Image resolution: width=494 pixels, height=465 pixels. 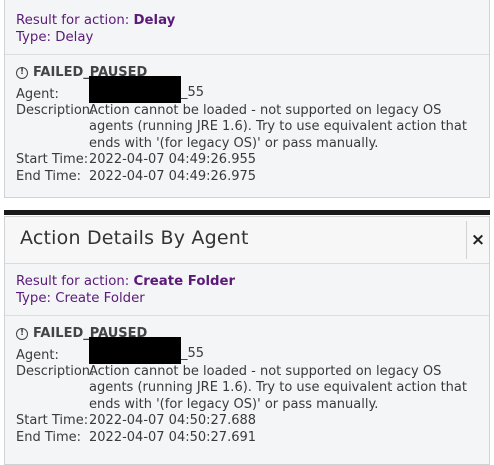 What do you see at coordinates (247, 212) in the screenshot?
I see `panel-divider` at bounding box center [247, 212].